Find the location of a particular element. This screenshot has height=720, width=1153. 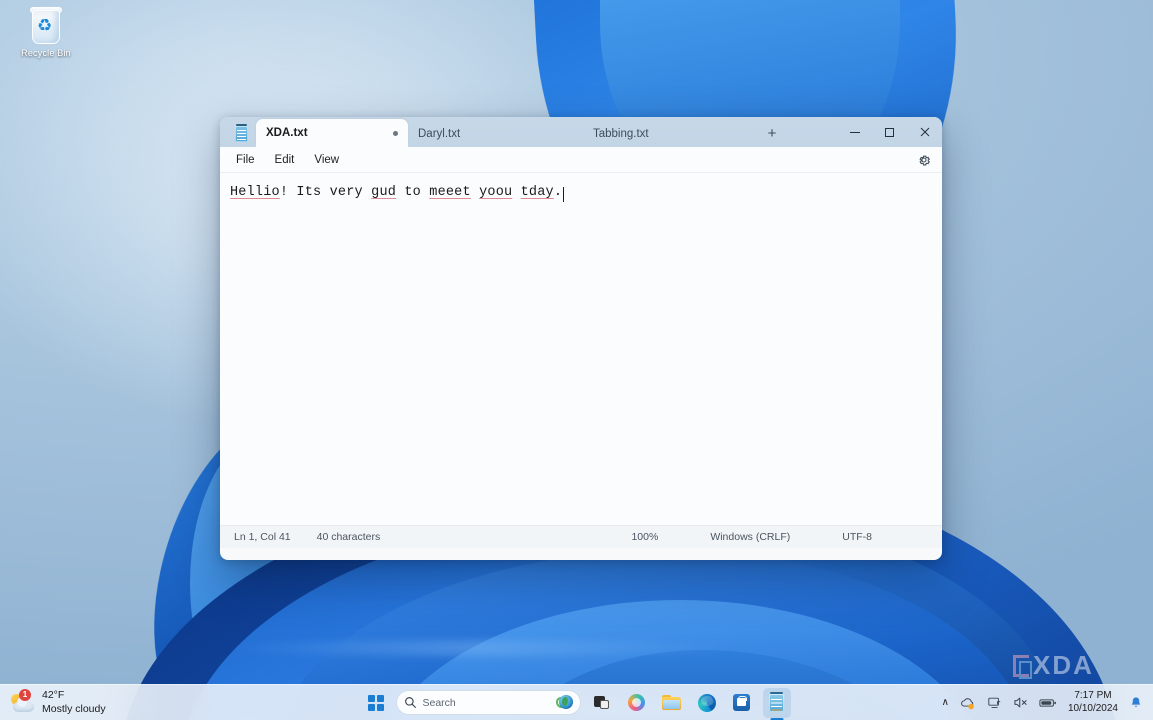

close-icon is located at coordinates (924, 132).